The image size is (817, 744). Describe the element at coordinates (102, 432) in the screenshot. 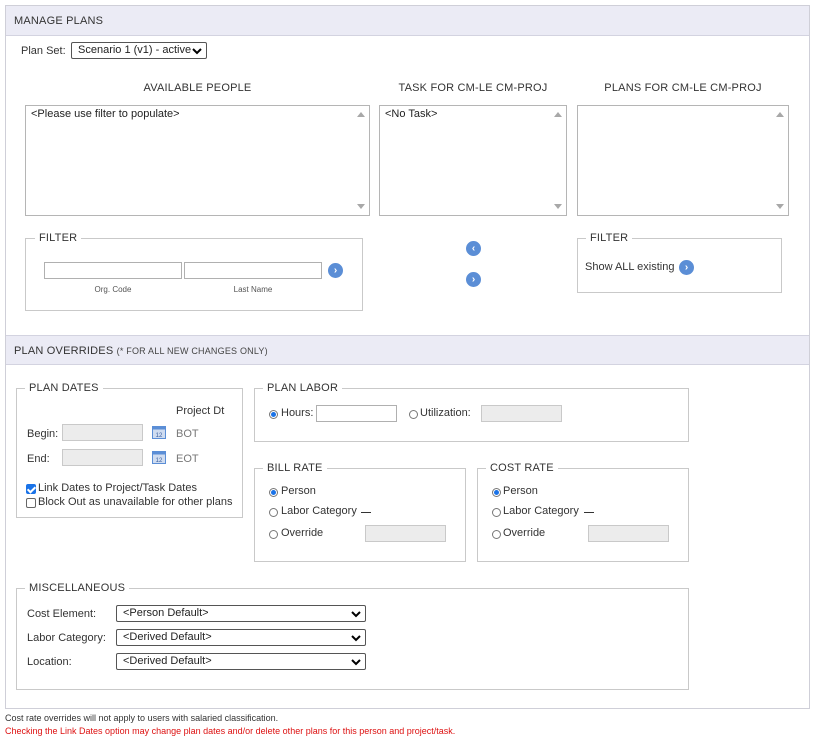

I see `begin-date-input` at that location.